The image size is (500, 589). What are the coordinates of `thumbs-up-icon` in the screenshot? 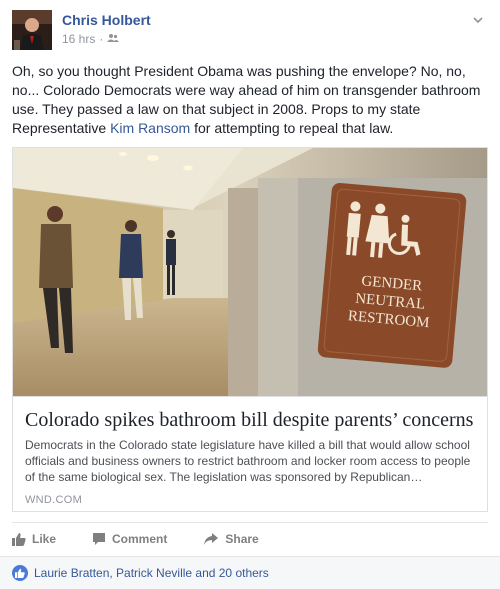 It's located at (19, 539).